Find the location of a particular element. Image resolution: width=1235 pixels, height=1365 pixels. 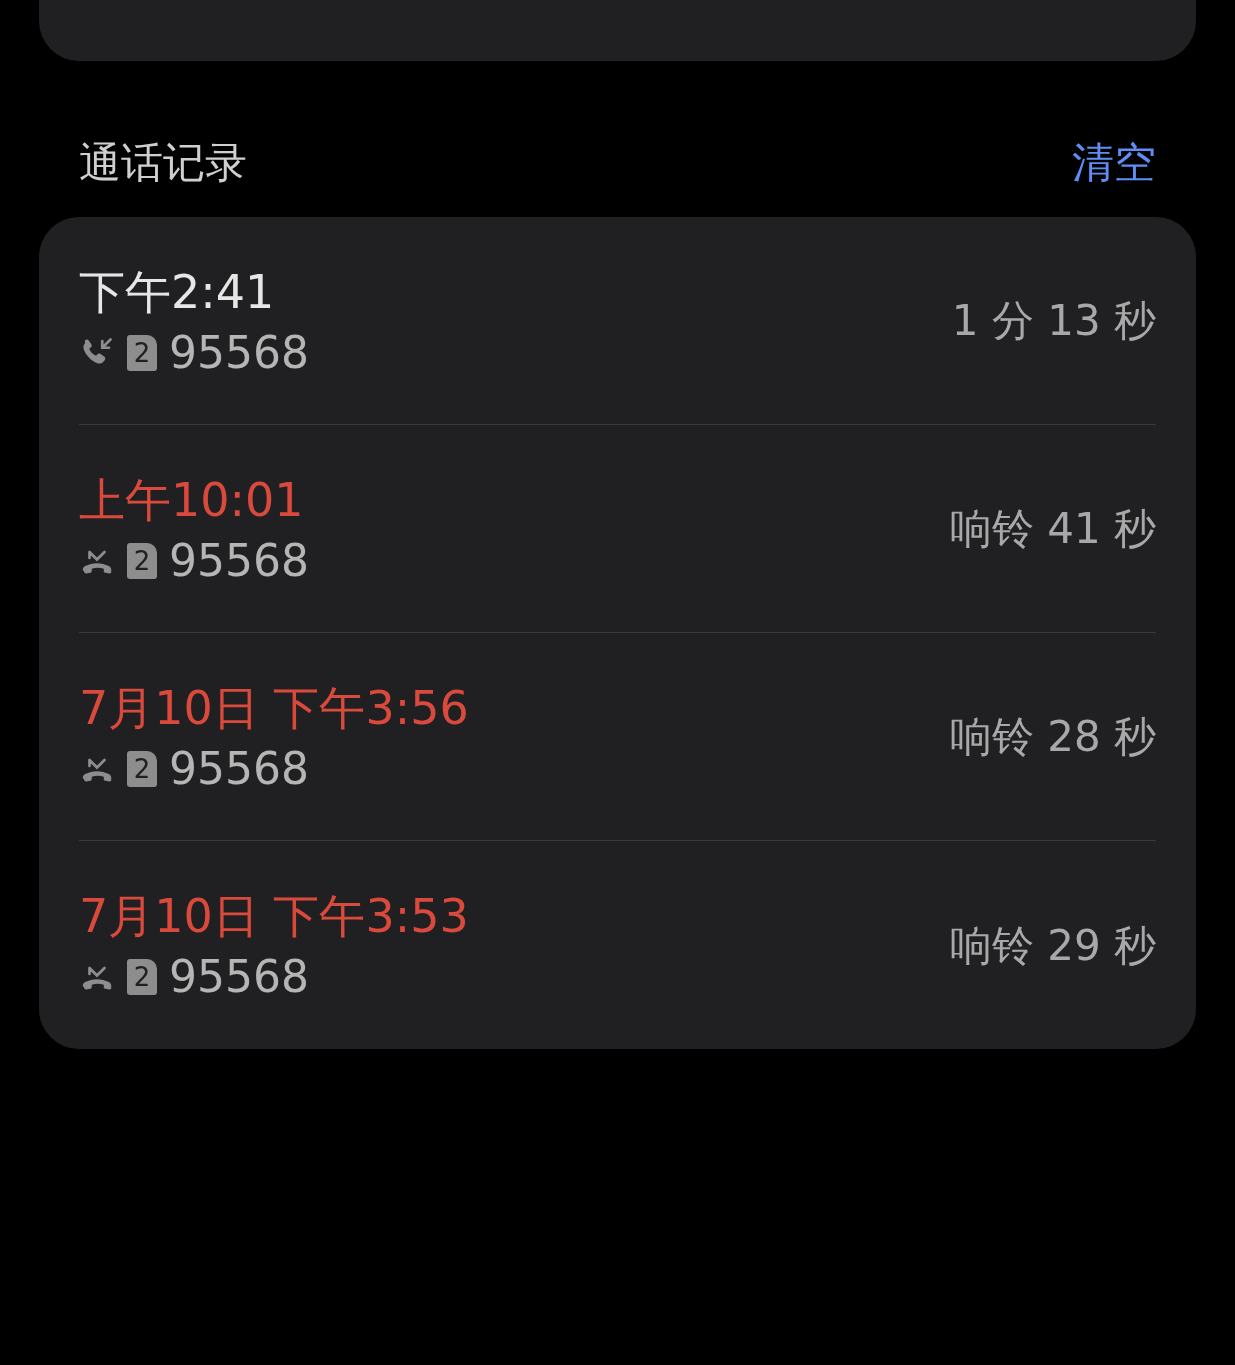

call-log-item: 上午10:01 2 95568 响铃 41 秒 is located at coordinates (617, 529).